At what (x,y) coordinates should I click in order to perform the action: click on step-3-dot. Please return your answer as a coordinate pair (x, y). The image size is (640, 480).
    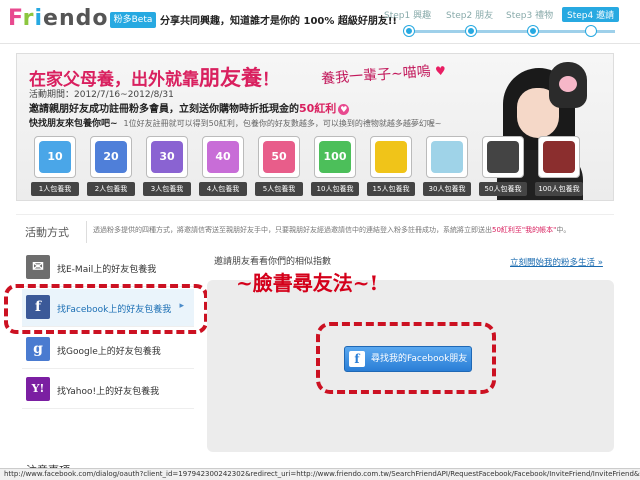
    Looking at the image, I should click on (533, 31).